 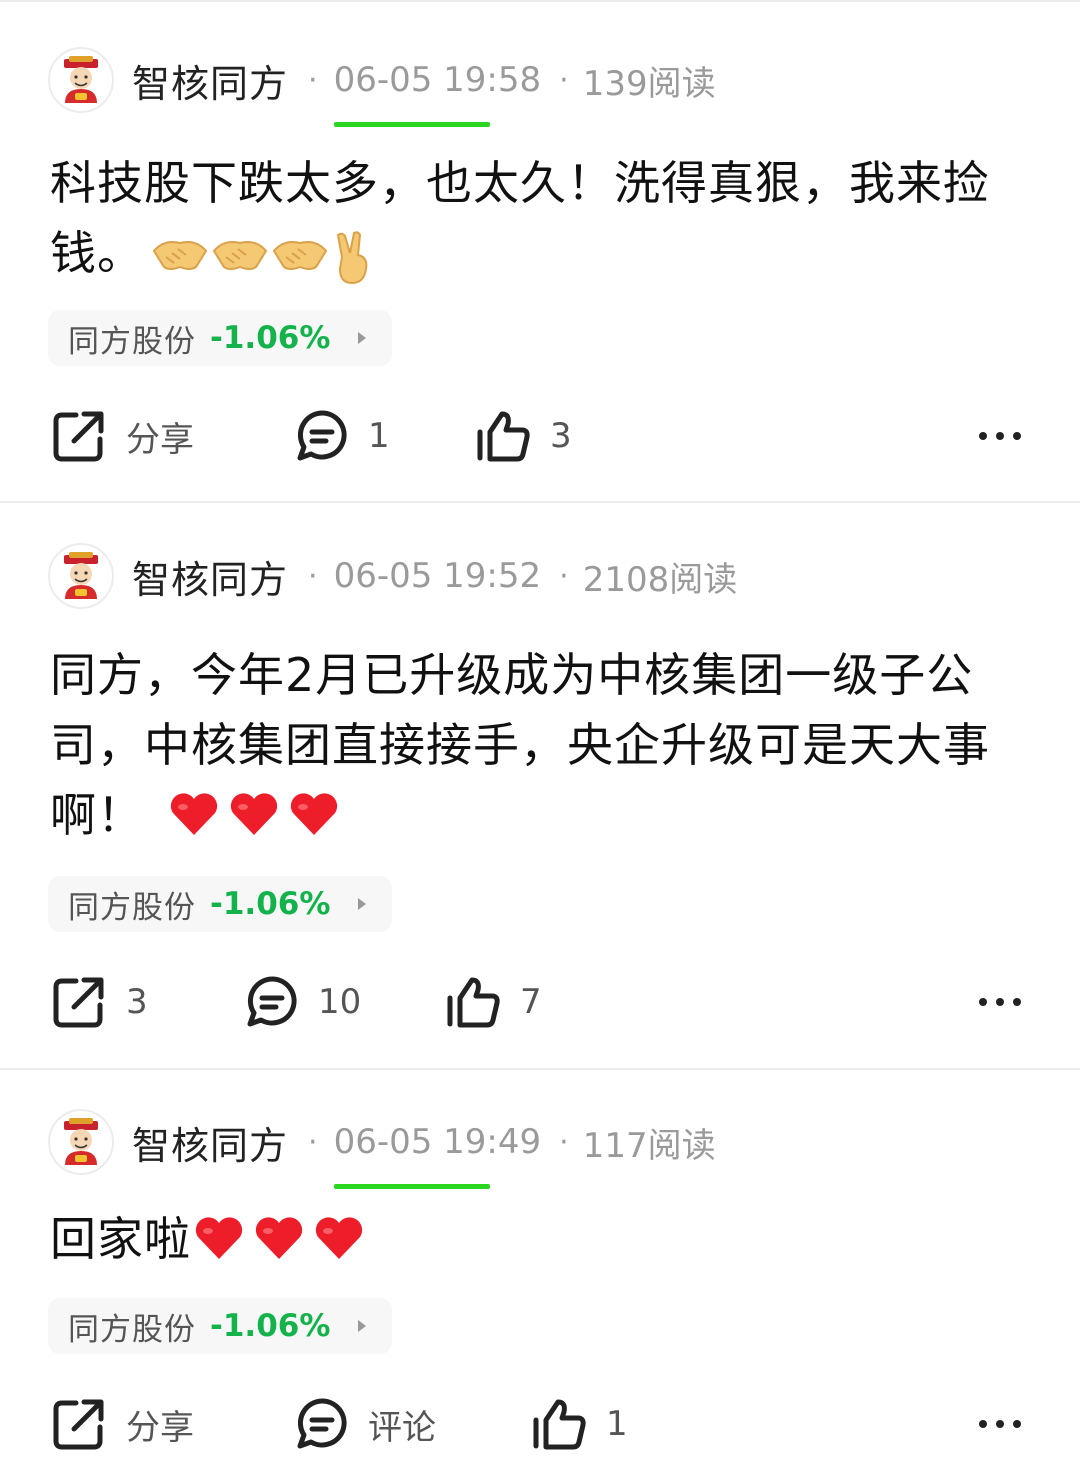 What do you see at coordinates (302, 1002) in the screenshot?
I see `comment-button: 10` at bounding box center [302, 1002].